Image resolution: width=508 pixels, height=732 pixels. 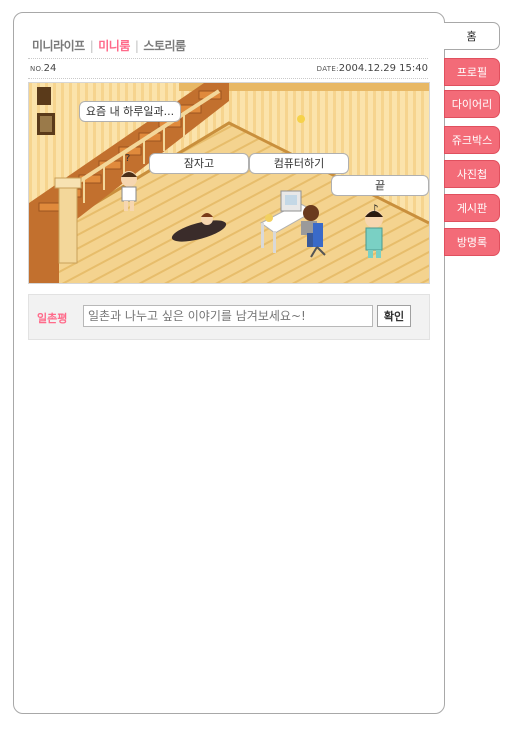 I want to click on subnav-miniroom: 미니룸, so click(x=114, y=45).